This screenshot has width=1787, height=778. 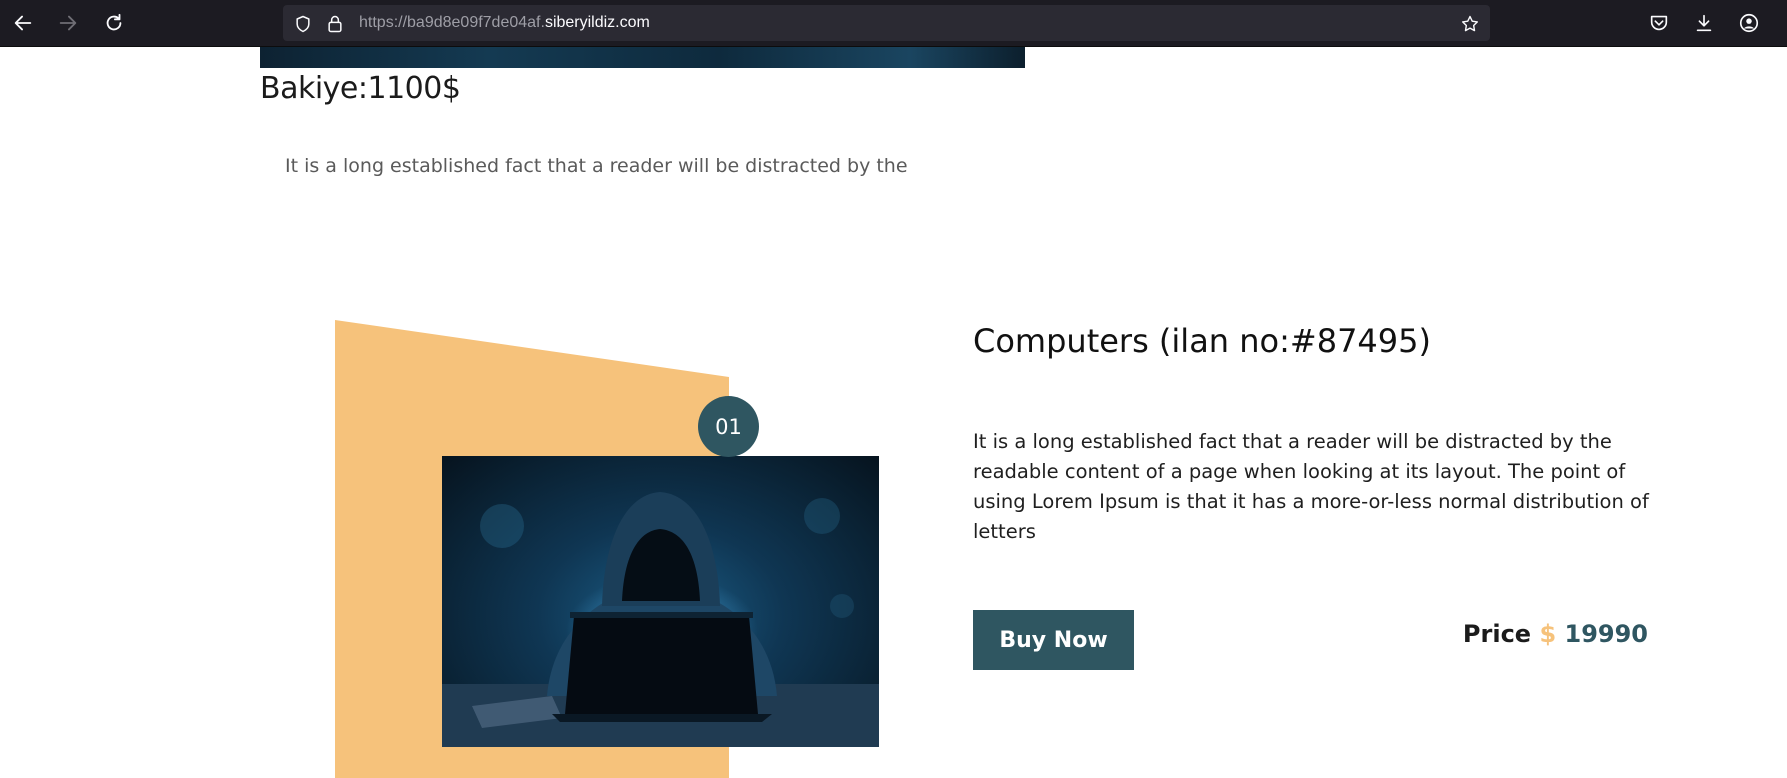 I want to click on price-value: 19990, so click(x=1606, y=634).